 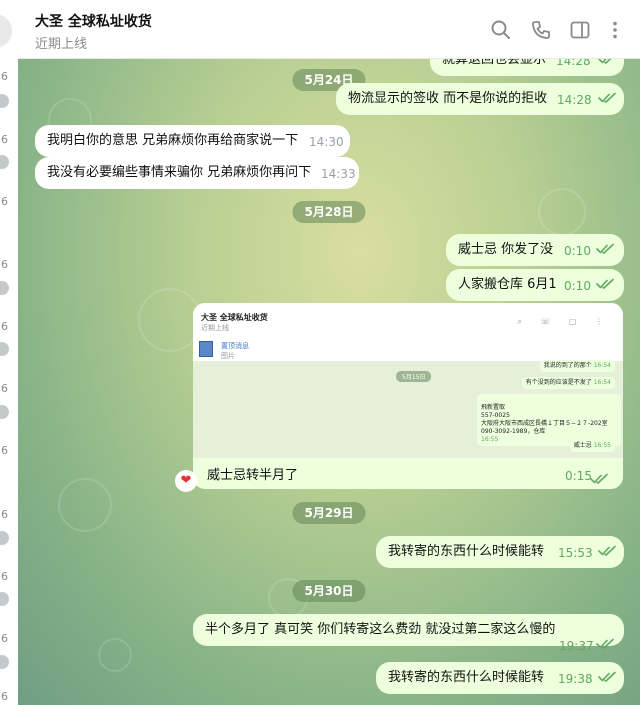 I want to click on incoming-message: 我没有必要编些事情来骗你 兄弟麻烦你再问下 14:33, so click(x=197, y=173).